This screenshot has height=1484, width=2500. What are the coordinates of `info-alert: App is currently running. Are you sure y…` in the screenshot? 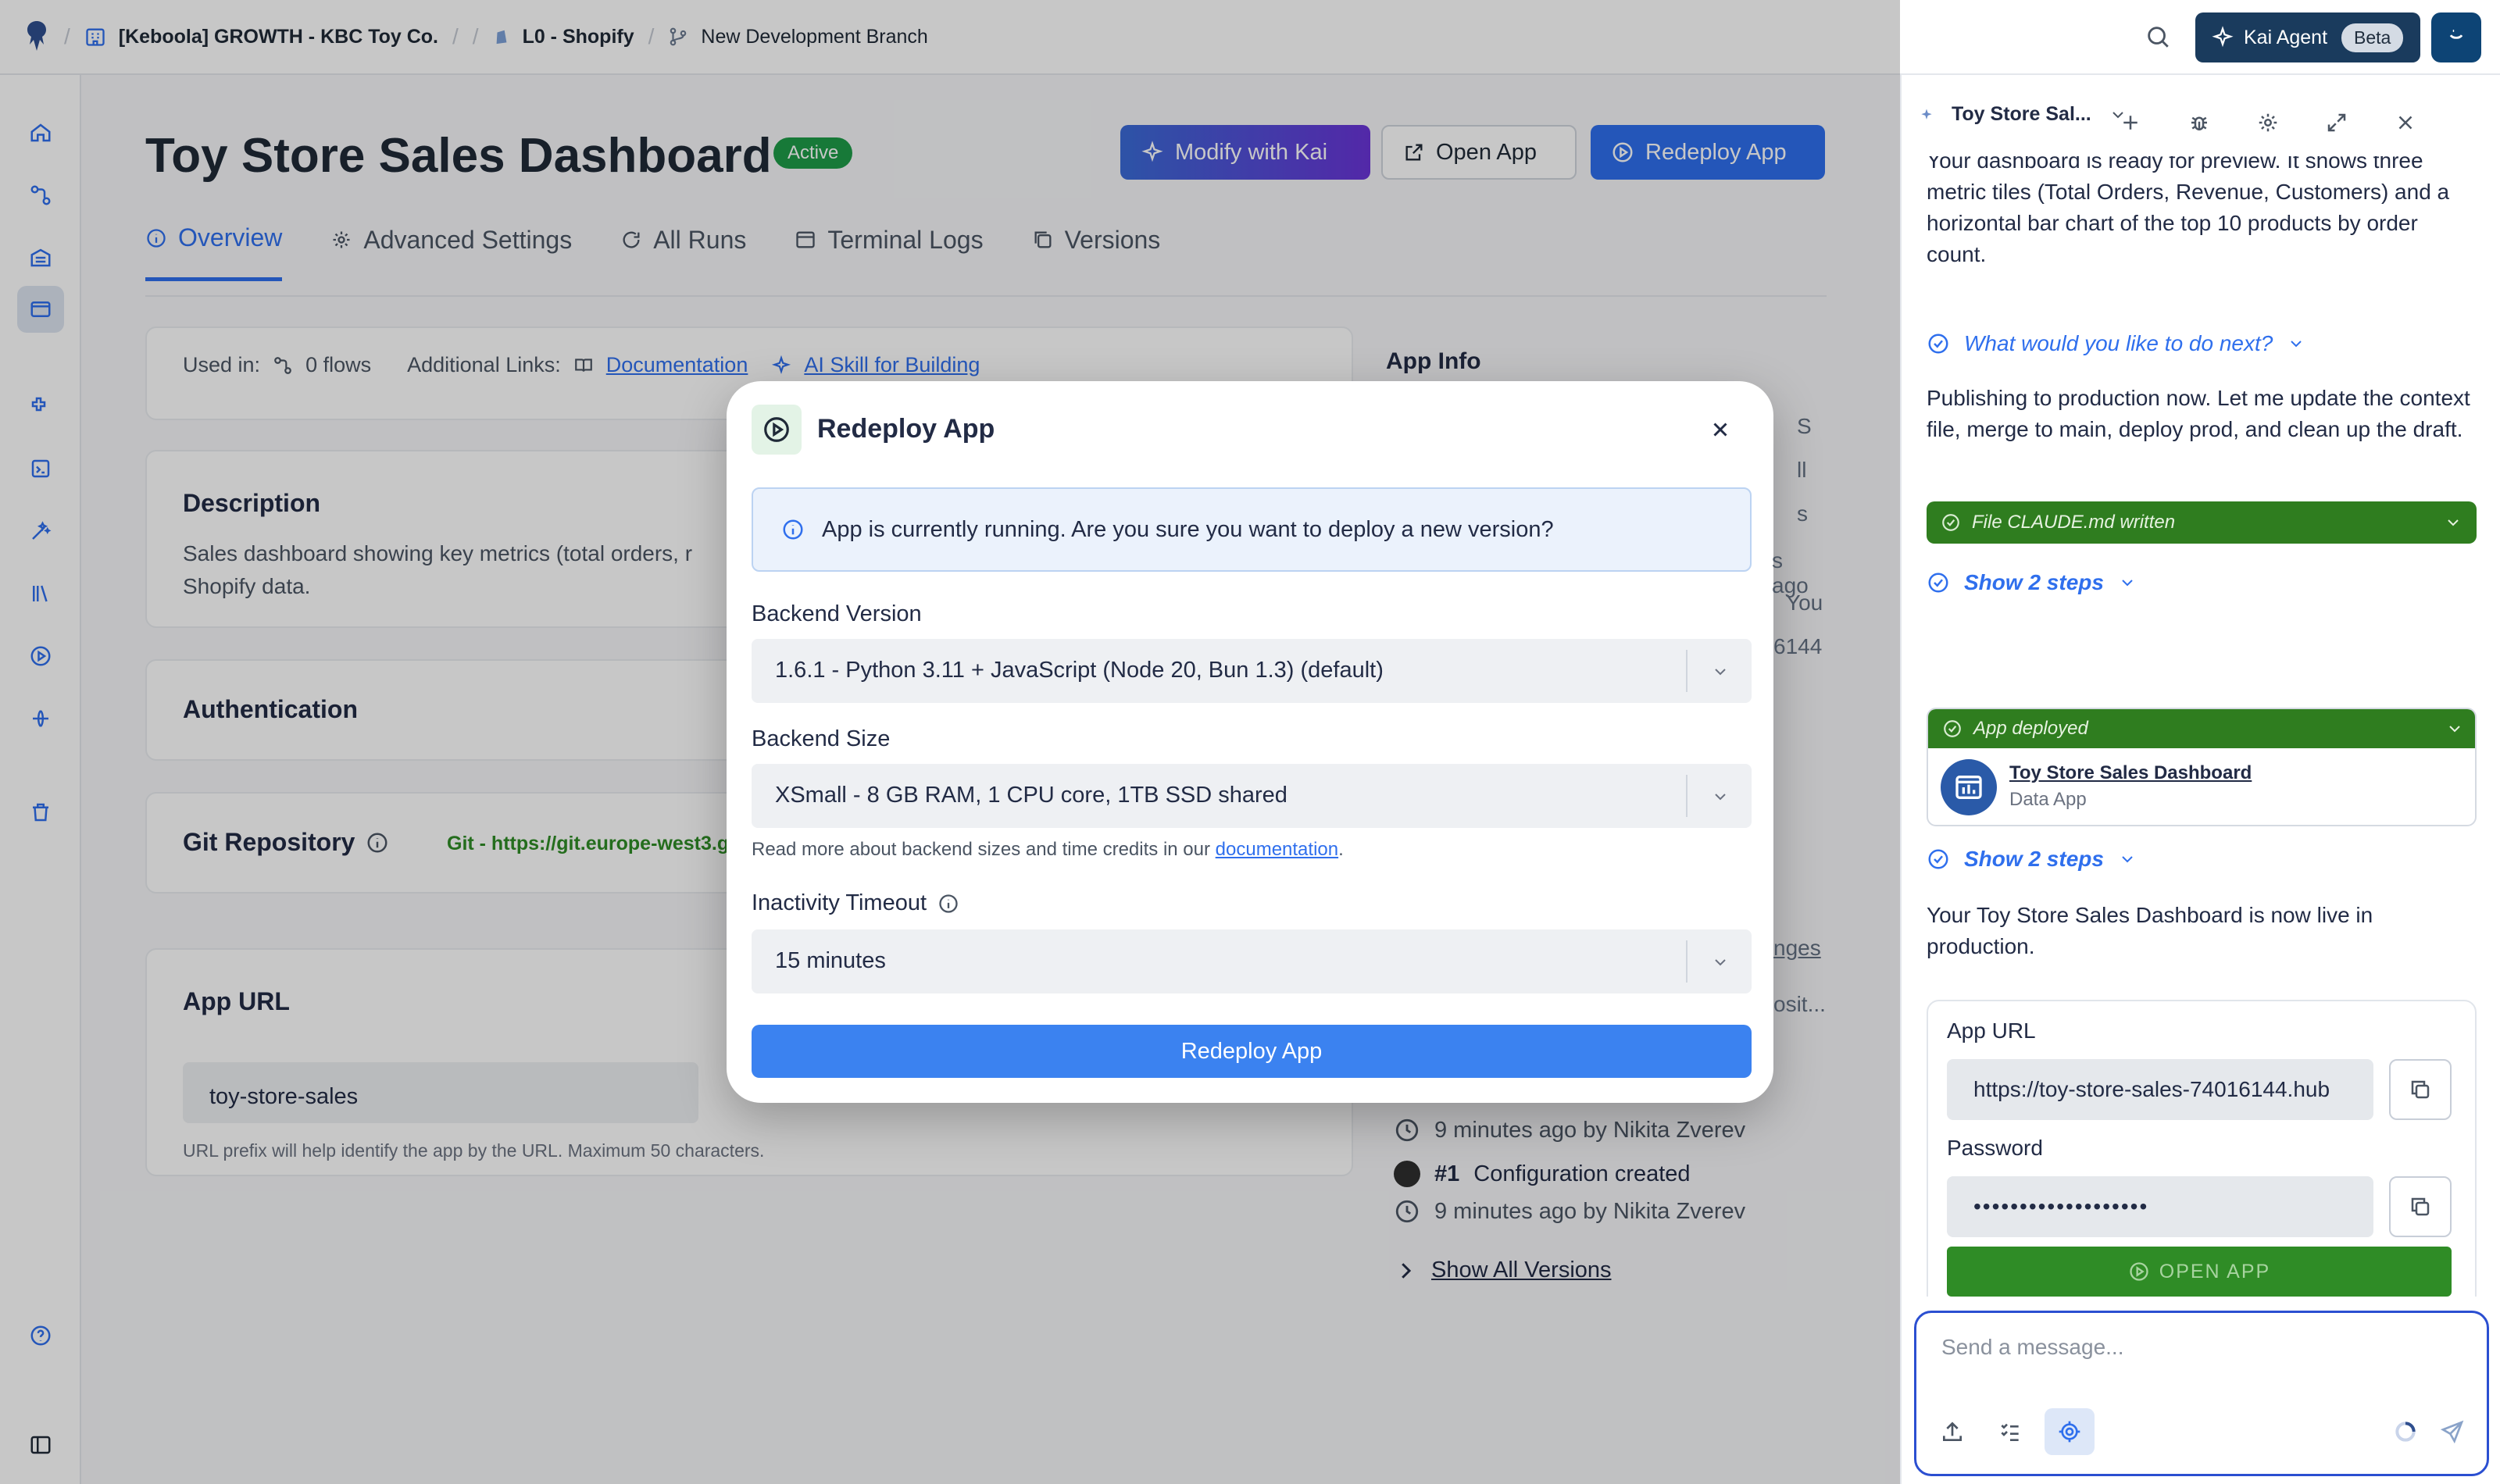 It's located at (1252, 529).